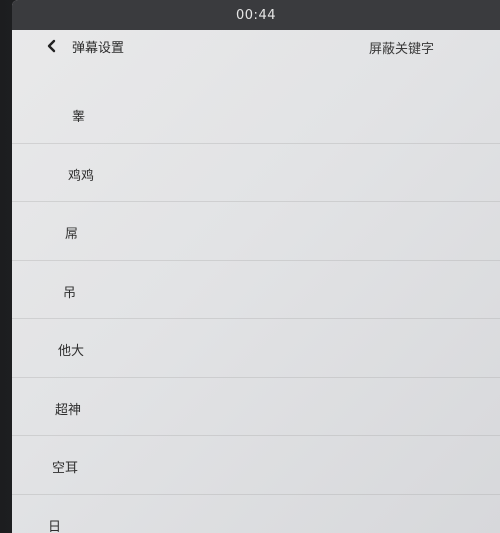 Image resolution: width=500 pixels, height=533 pixels. Describe the element at coordinates (256, 465) in the screenshot. I see `keyword-row: 空耳` at that location.